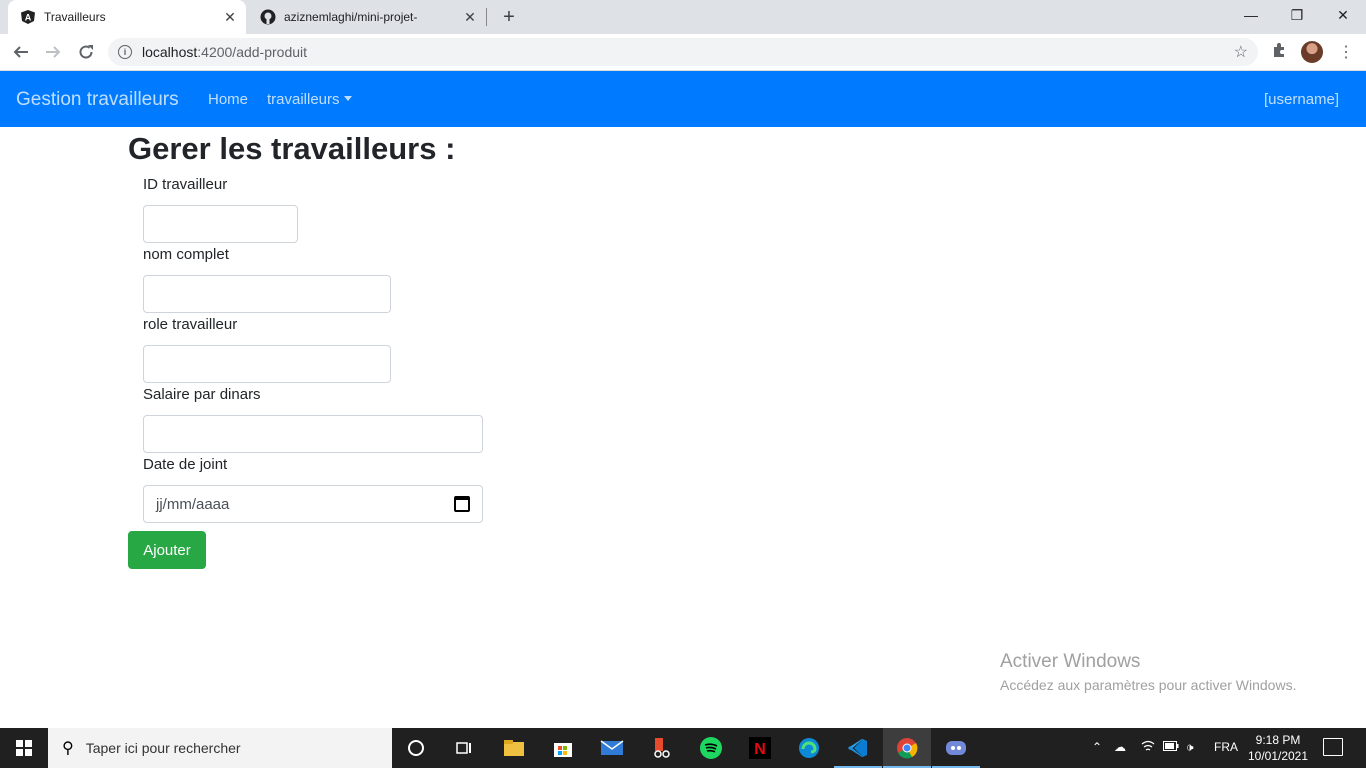 The height and width of the screenshot is (768, 1366). I want to click on date-placeholder: jj/mm/aaaa, so click(193, 504).